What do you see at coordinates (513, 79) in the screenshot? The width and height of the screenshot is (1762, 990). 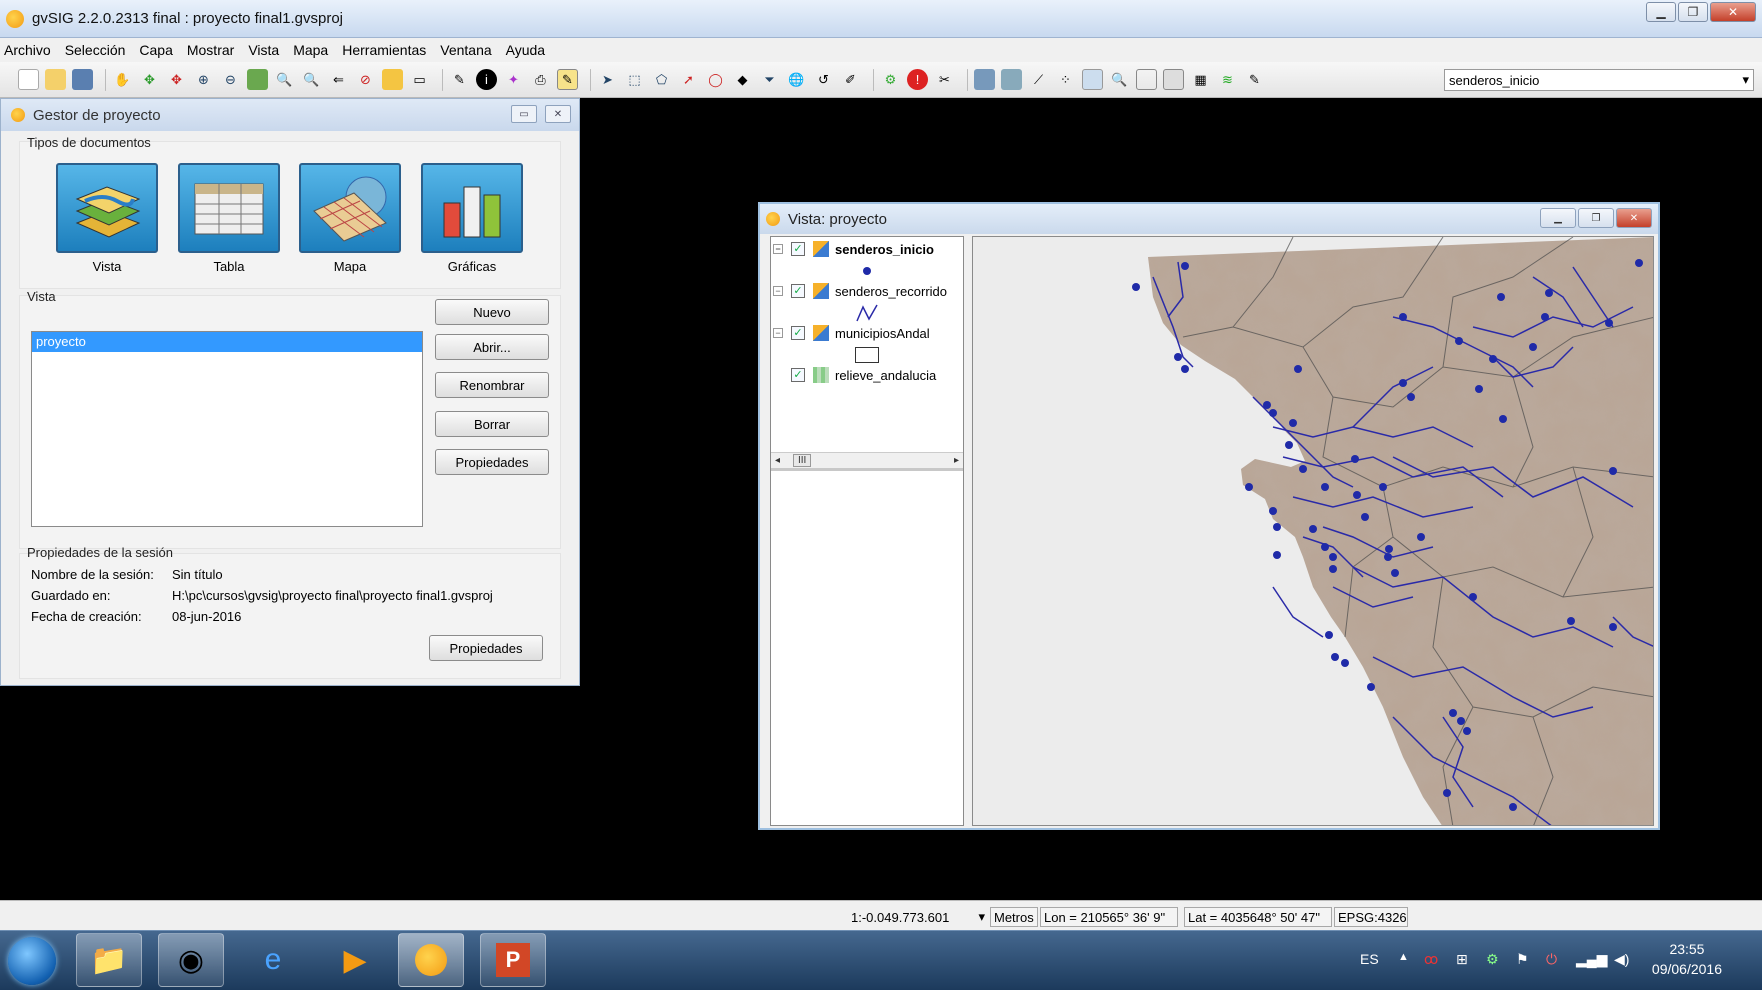 I see `hyperlink-icon: ✦` at bounding box center [513, 79].